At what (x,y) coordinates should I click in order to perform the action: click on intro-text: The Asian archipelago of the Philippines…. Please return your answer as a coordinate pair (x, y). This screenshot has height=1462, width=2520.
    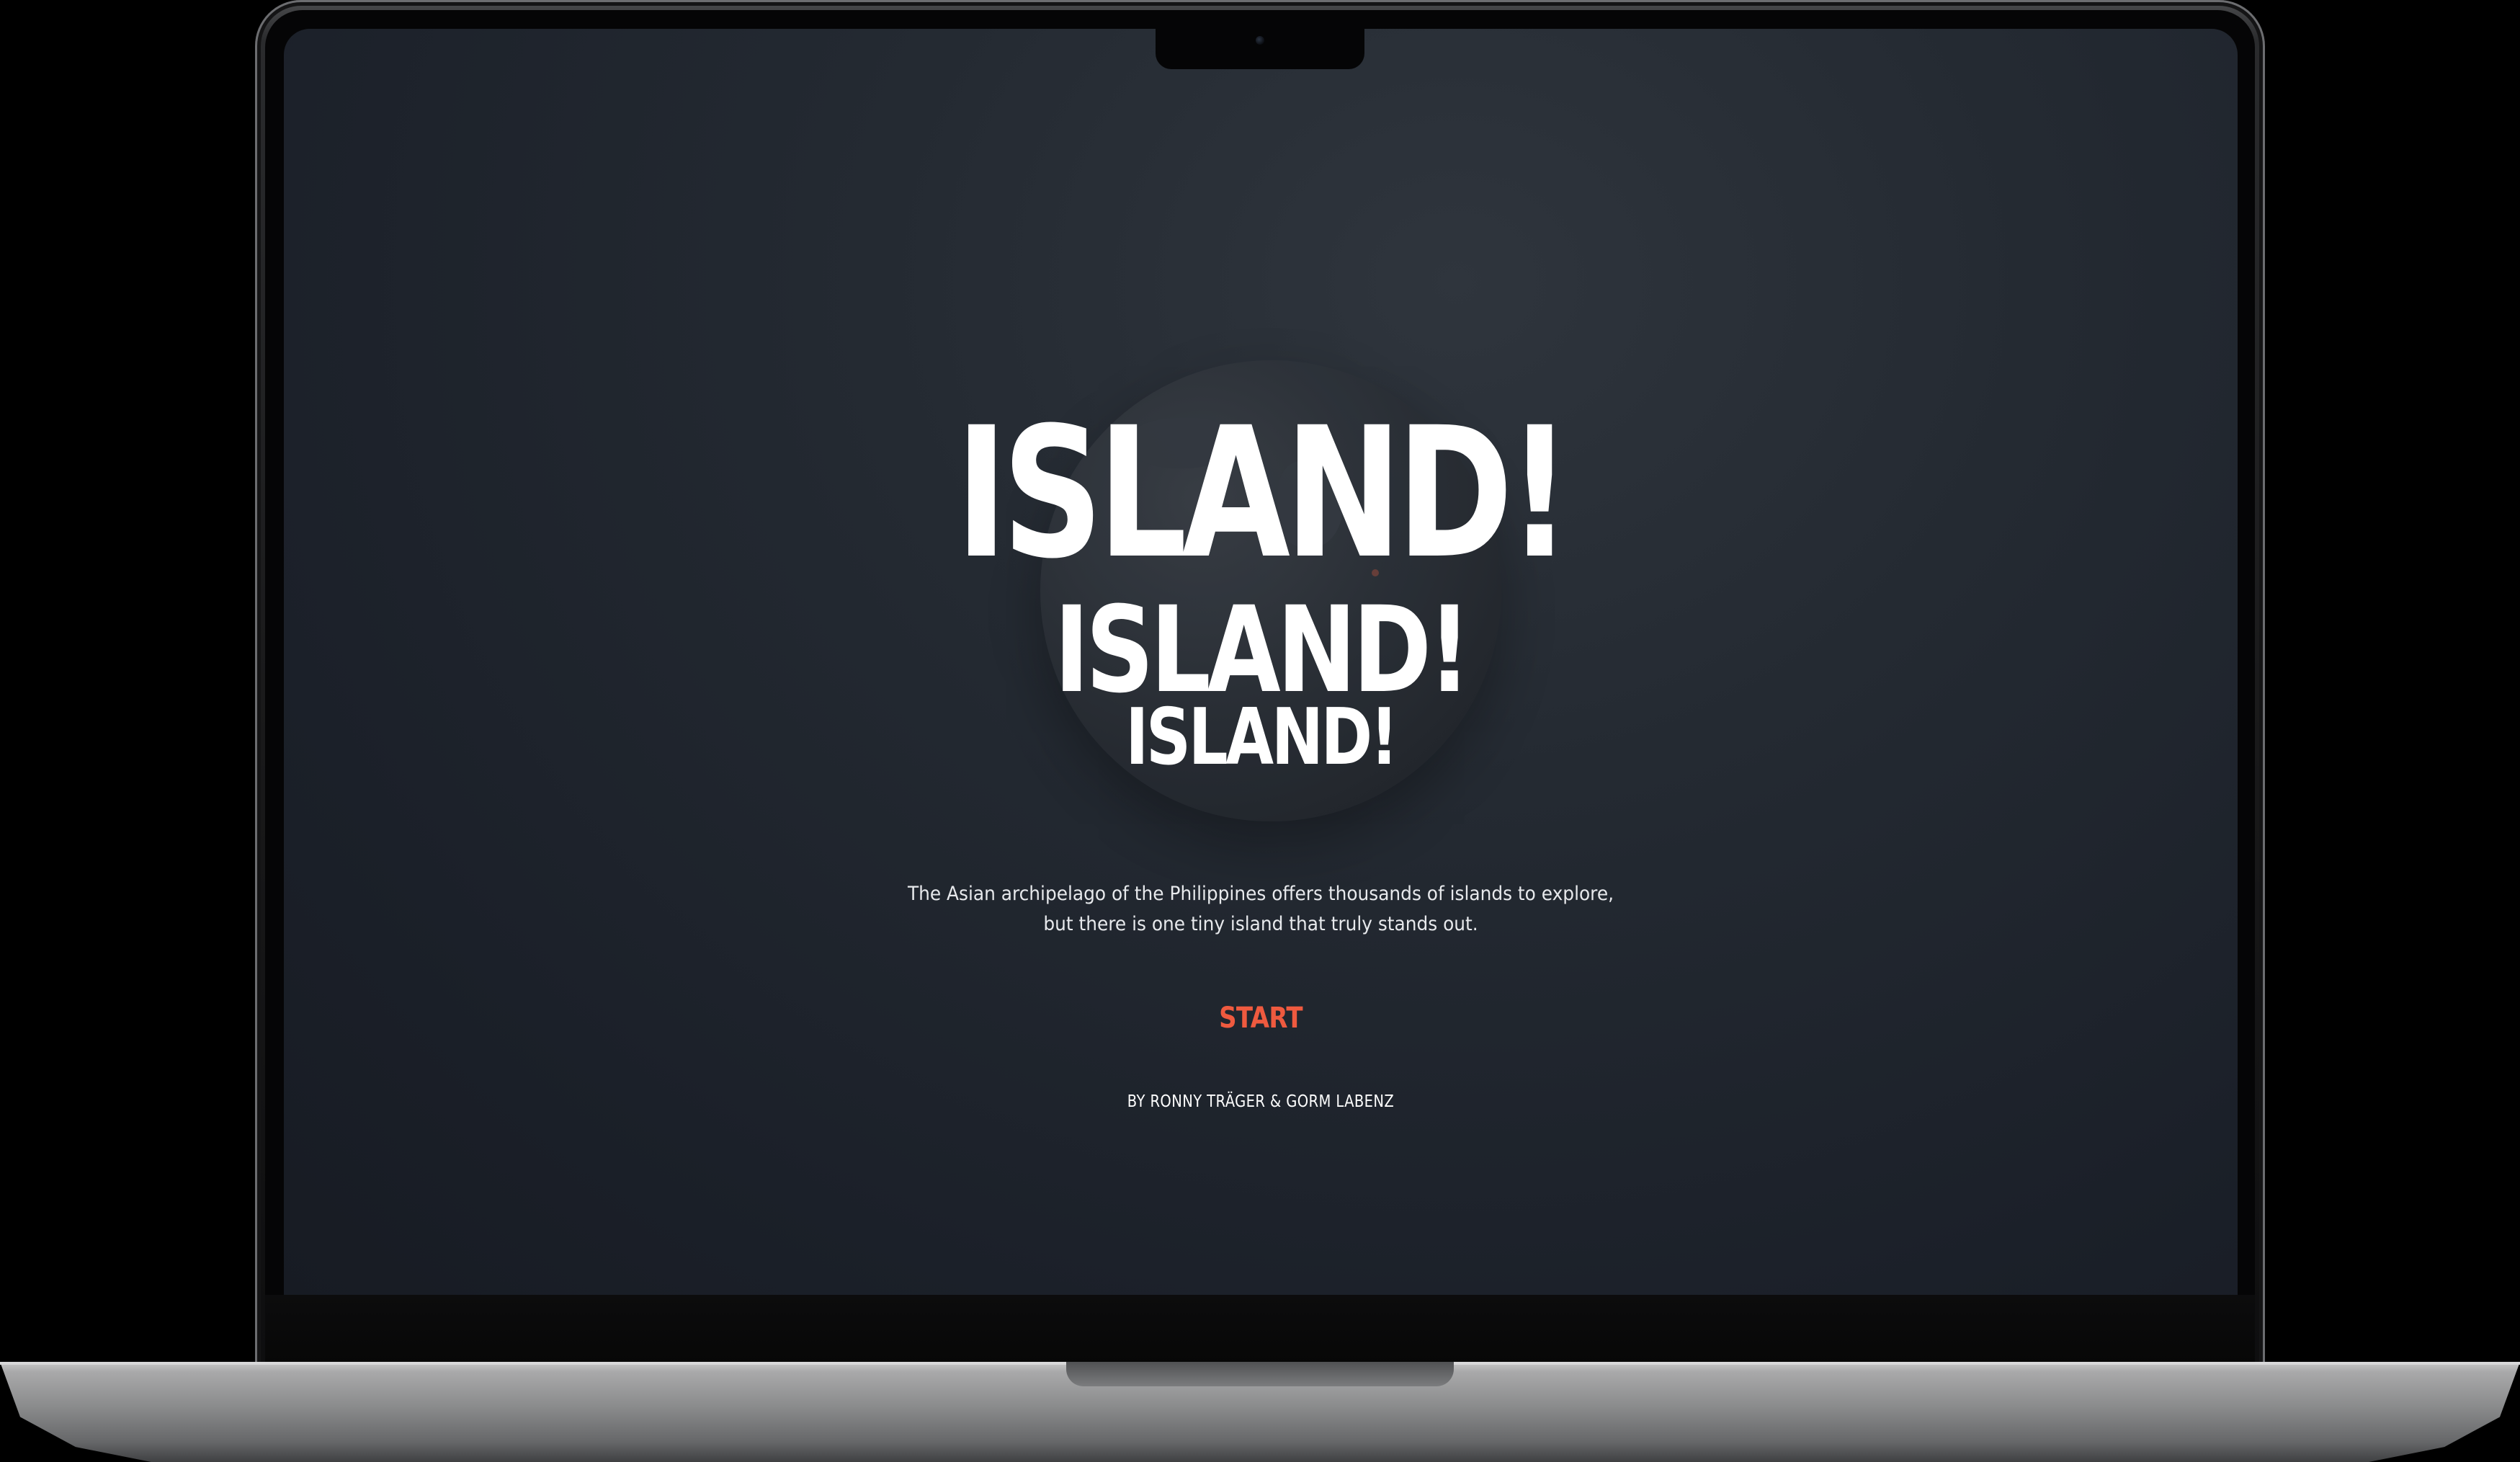
    Looking at the image, I should click on (1260, 909).